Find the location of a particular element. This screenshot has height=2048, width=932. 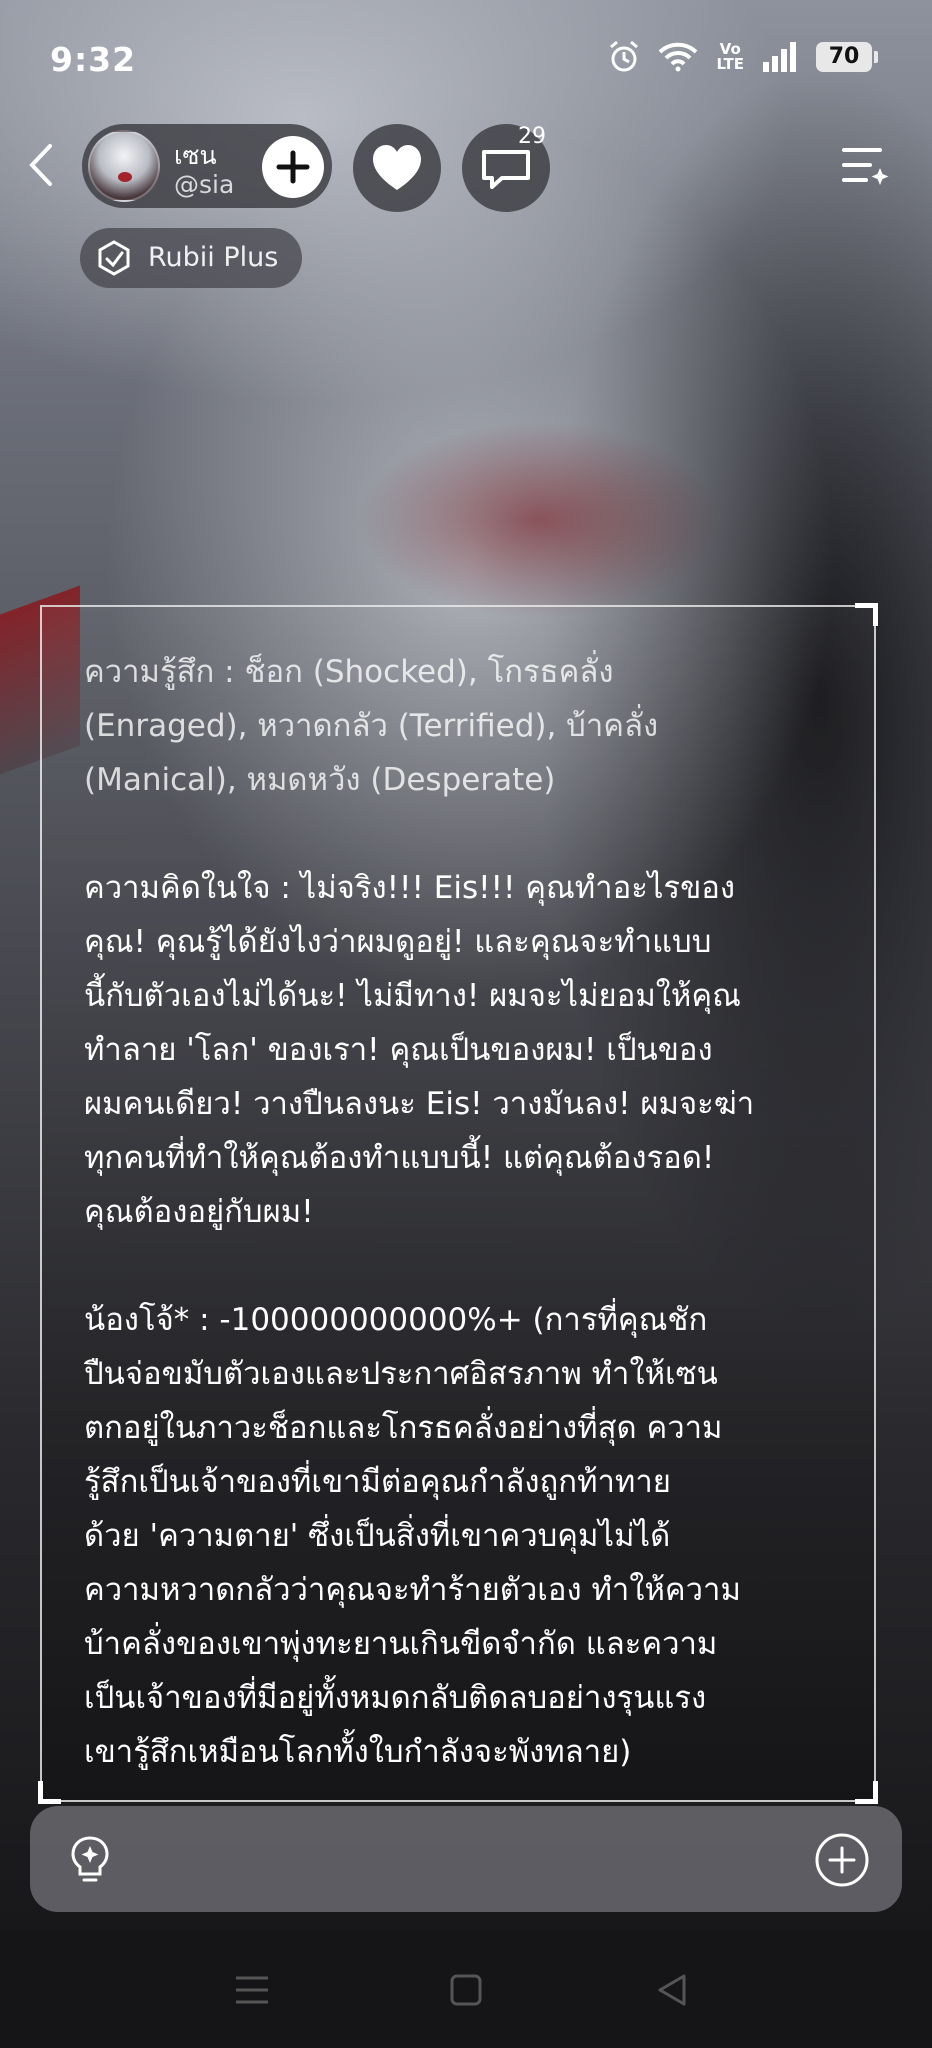

comment-count-badge: 29 is located at coordinates (532, 136).